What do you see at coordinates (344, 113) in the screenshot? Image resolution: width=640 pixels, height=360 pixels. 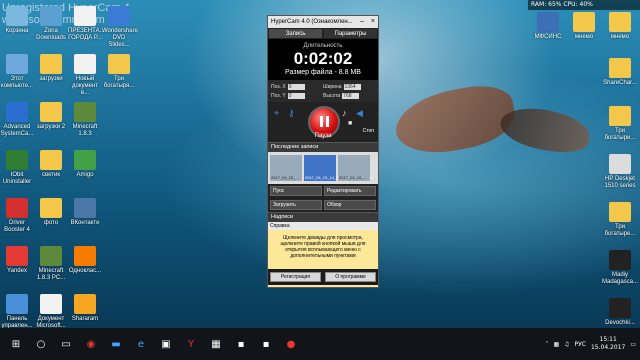 I see `microphone-icon: ♪` at bounding box center [344, 113].